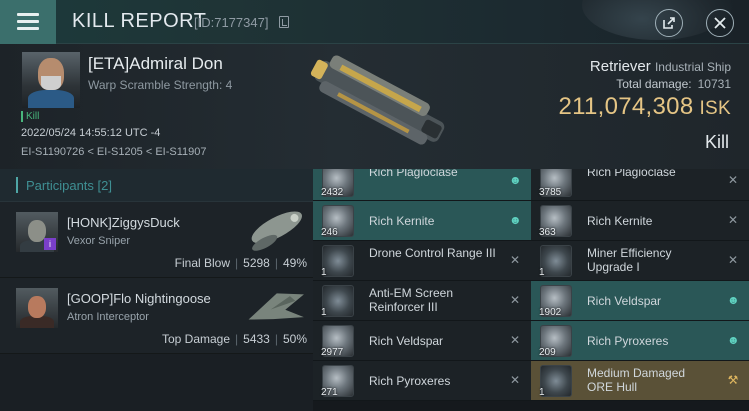 This screenshot has width=749, height=411. Describe the element at coordinates (196, 339) in the screenshot. I see `participant-role: Top Damage` at that location.